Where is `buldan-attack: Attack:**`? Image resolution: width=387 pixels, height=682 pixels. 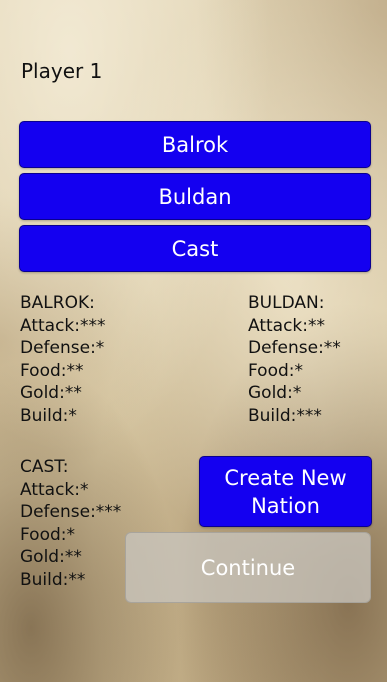
buldan-attack: Attack:** is located at coordinates (286, 325).